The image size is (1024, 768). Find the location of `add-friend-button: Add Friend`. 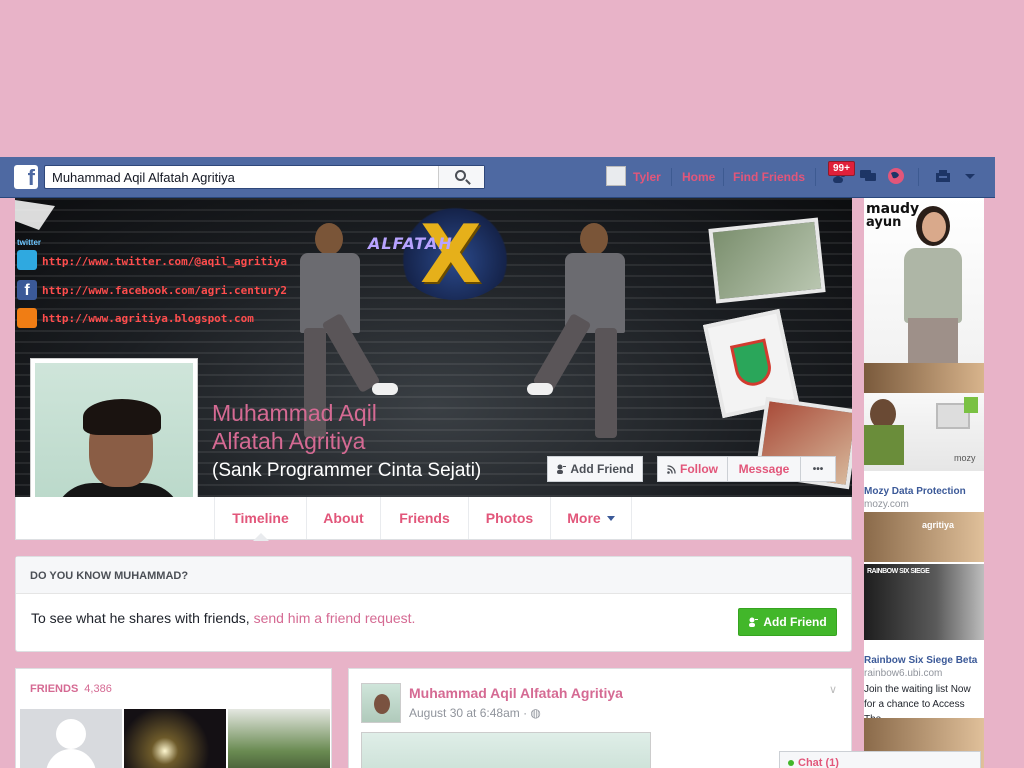

add-friend-button: Add Friend is located at coordinates (595, 469).